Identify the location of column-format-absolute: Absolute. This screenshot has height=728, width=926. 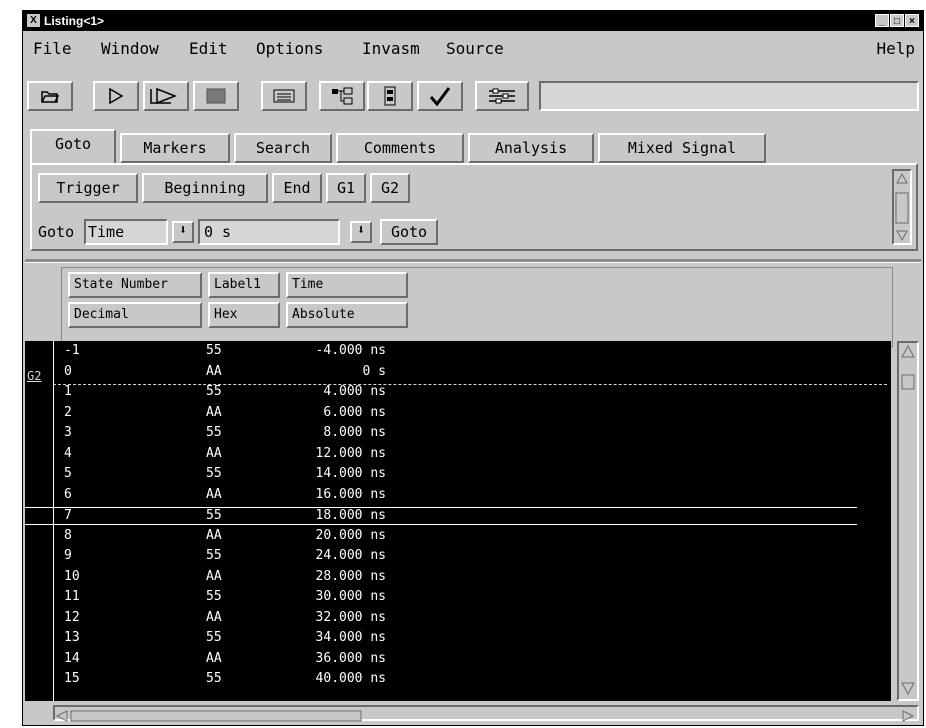
(347, 315).